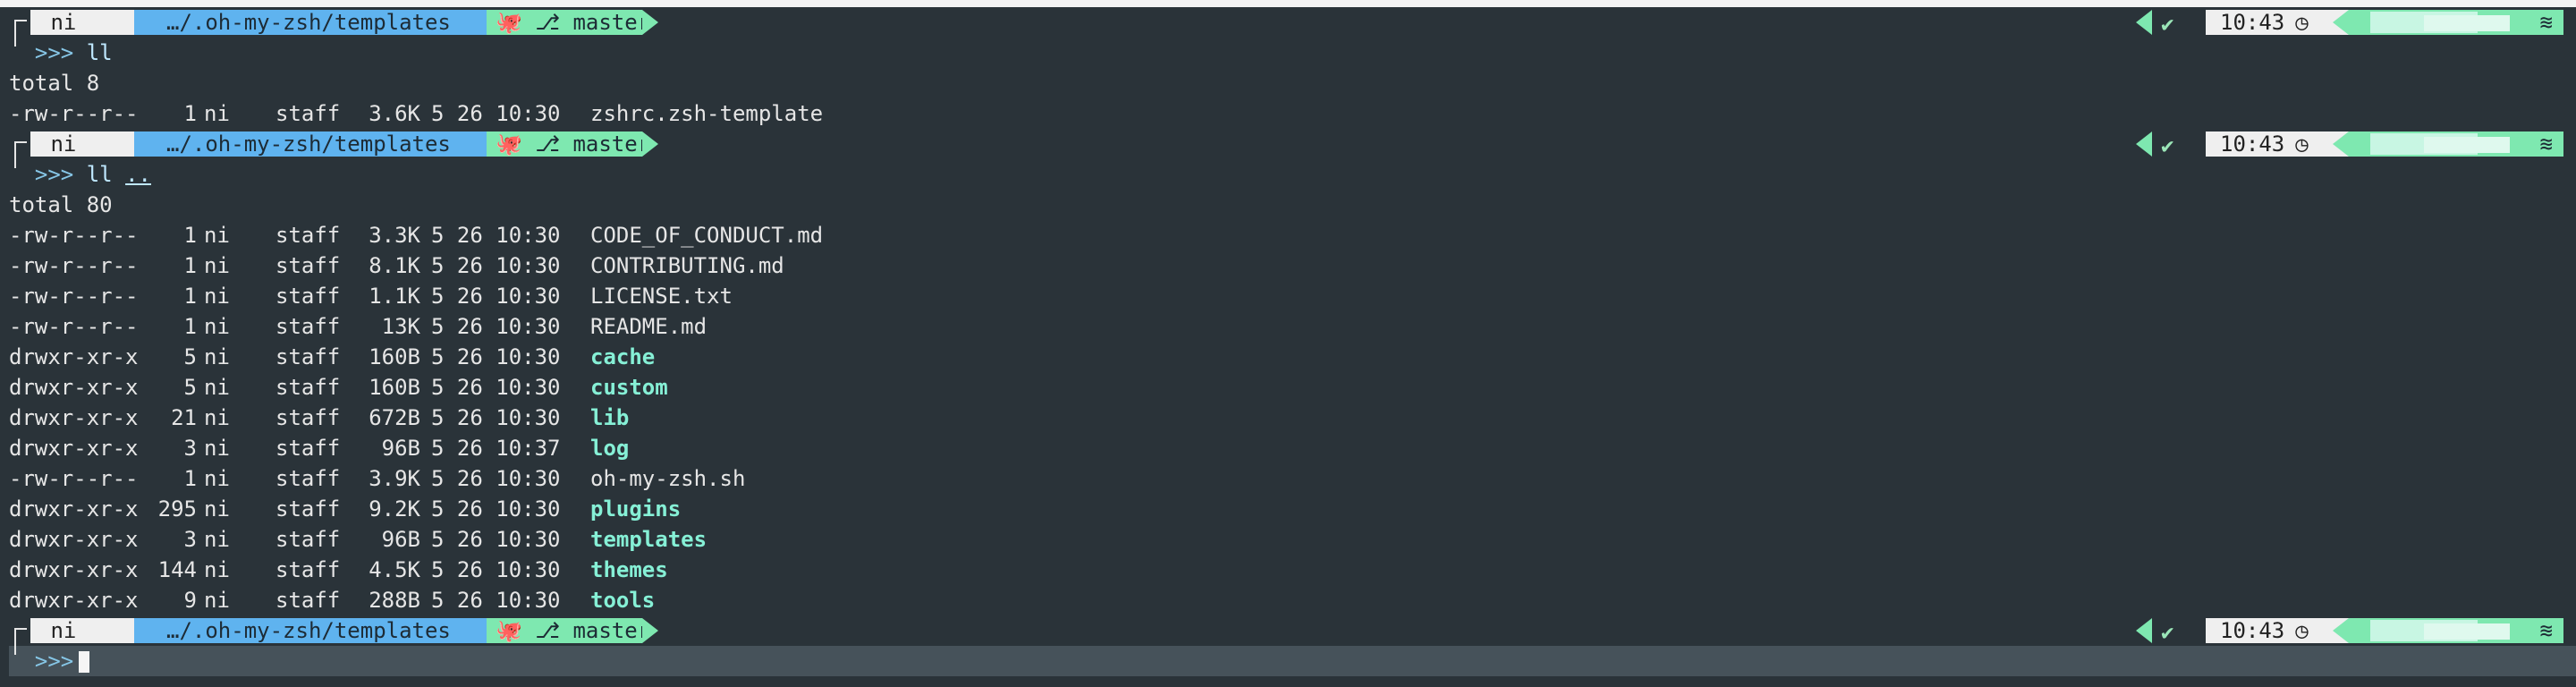 This screenshot has height=687, width=2576. I want to click on branch-name: master, so click(611, 22).